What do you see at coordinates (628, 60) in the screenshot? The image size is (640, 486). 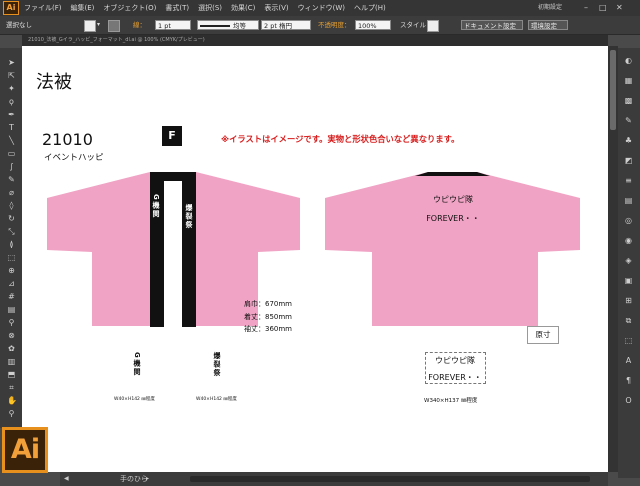 I see `color-panel-icon: ◐` at bounding box center [628, 60].